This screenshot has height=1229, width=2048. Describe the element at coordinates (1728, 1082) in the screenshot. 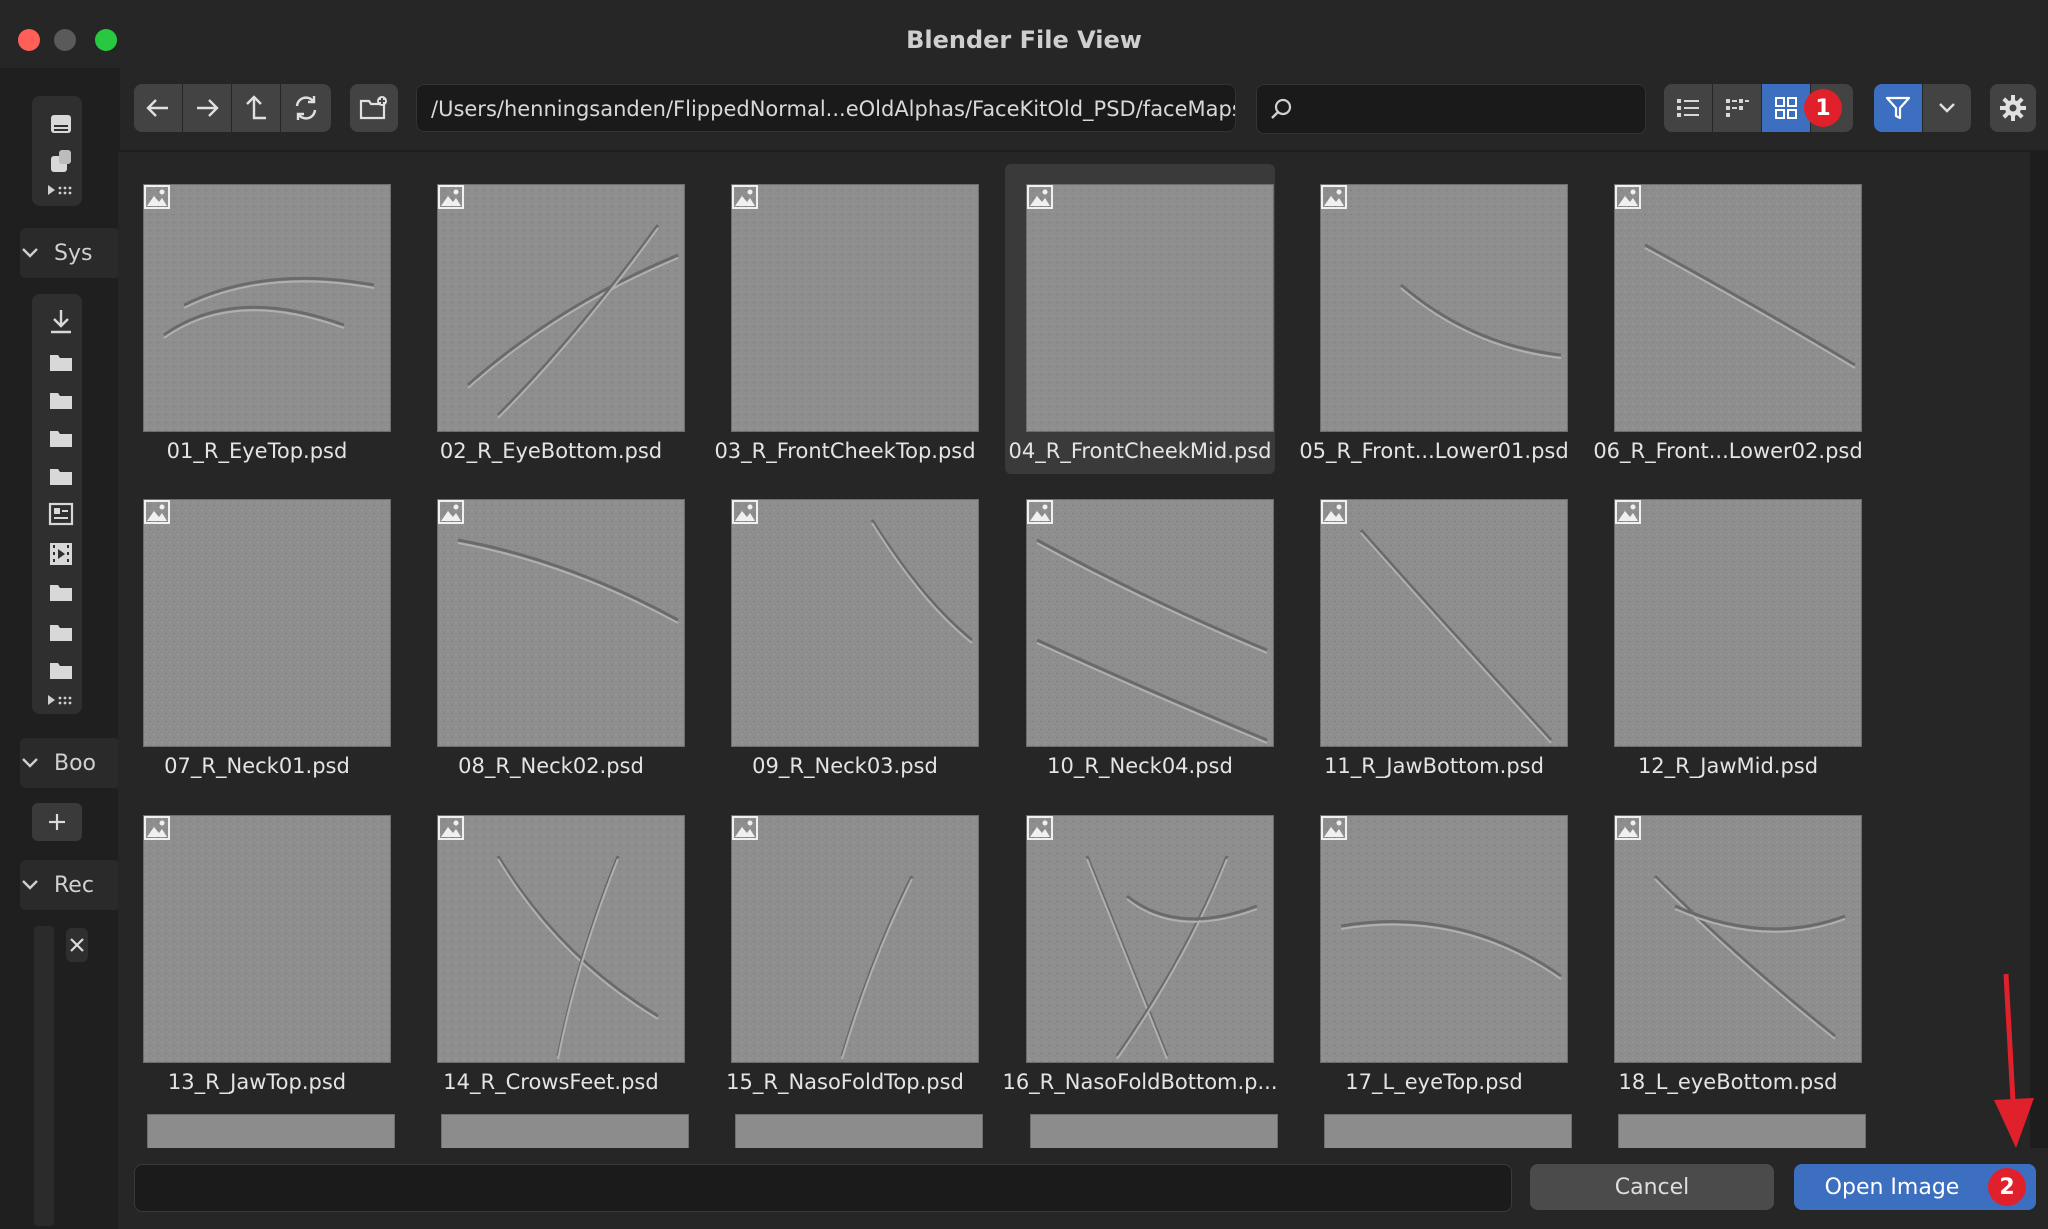

I see `file-name: 18_L_eyeBottom.psd` at that location.